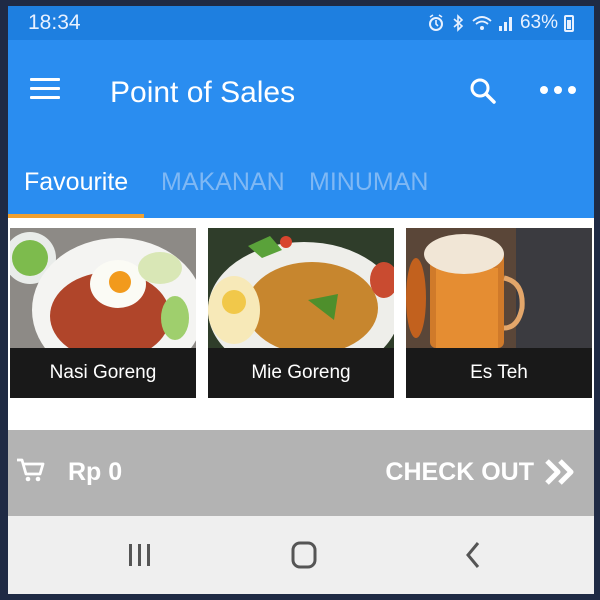 Image resolution: width=600 pixels, height=600 pixels. Describe the element at coordinates (301, 373) in the screenshot. I see `product-name: Mie Goreng` at that location.